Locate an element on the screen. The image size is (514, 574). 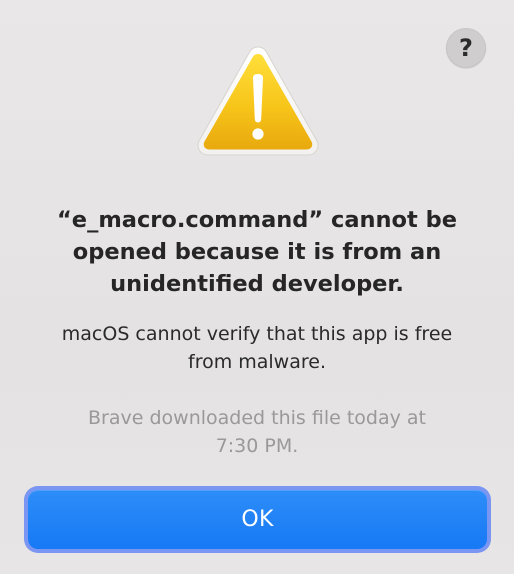
dialog-title-line: unidentified developer. is located at coordinates (257, 284).